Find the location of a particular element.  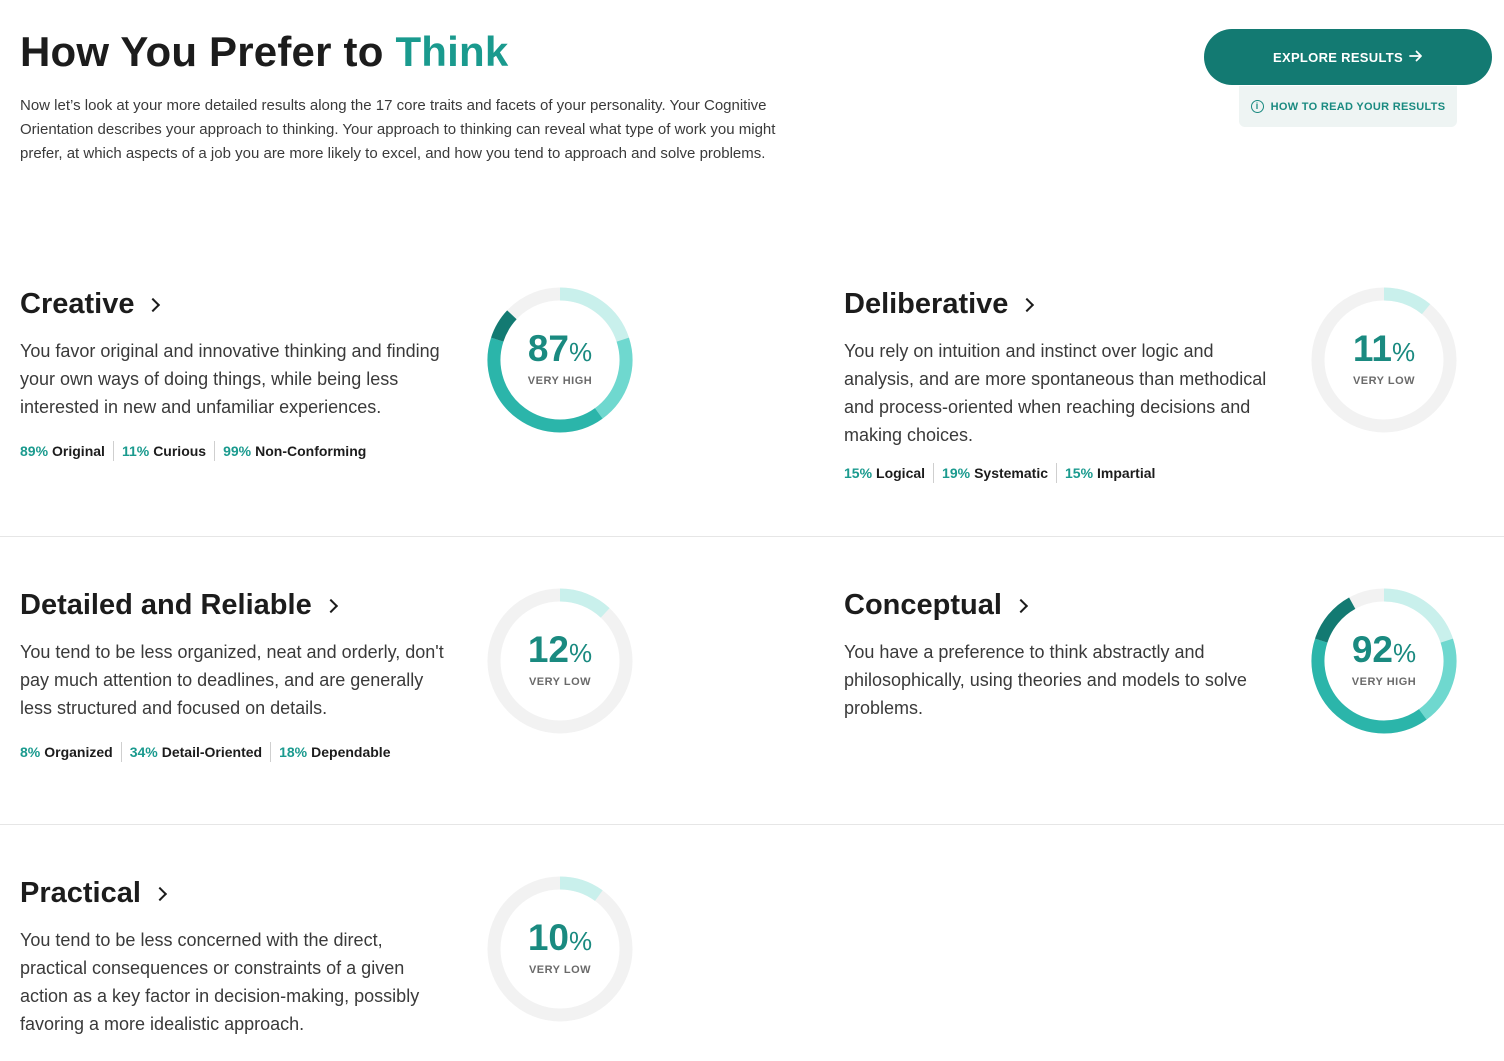

facet-label: Systematic is located at coordinates (1011, 473).